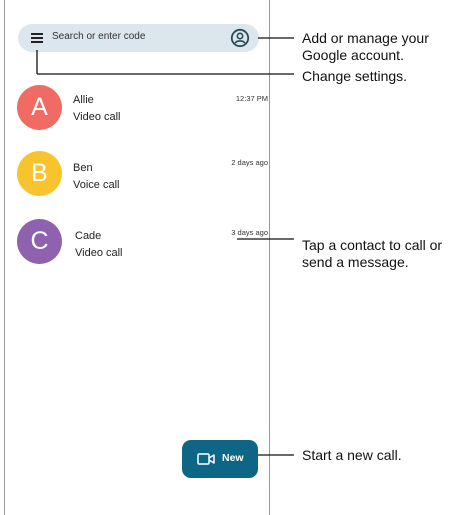  Describe the element at coordinates (372, 253) in the screenshot. I see `callout-contact: Tap a contact to call or send a message.` at that location.